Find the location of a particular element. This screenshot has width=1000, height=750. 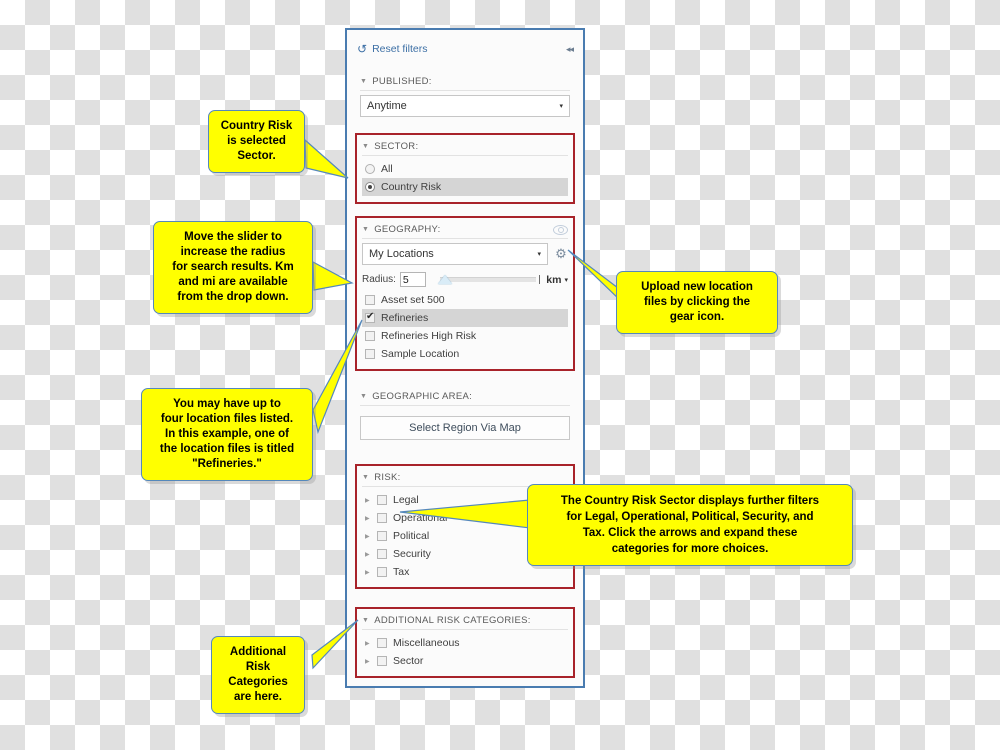

callout-sector-text: Country Risk is selected Sector. is located at coordinates (256, 141).